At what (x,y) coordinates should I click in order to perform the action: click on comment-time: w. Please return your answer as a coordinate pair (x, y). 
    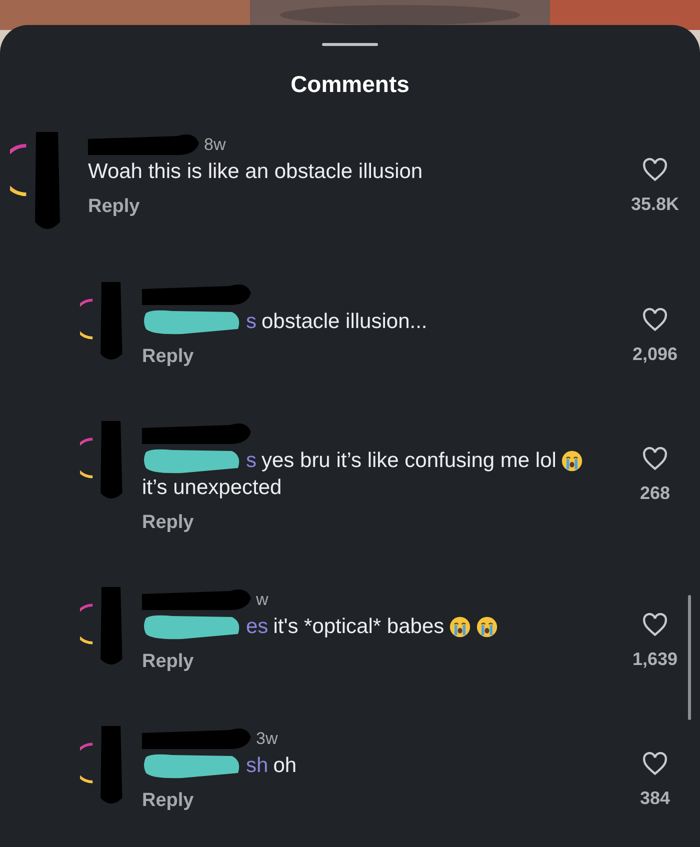
    Looking at the image, I should click on (262, 600).